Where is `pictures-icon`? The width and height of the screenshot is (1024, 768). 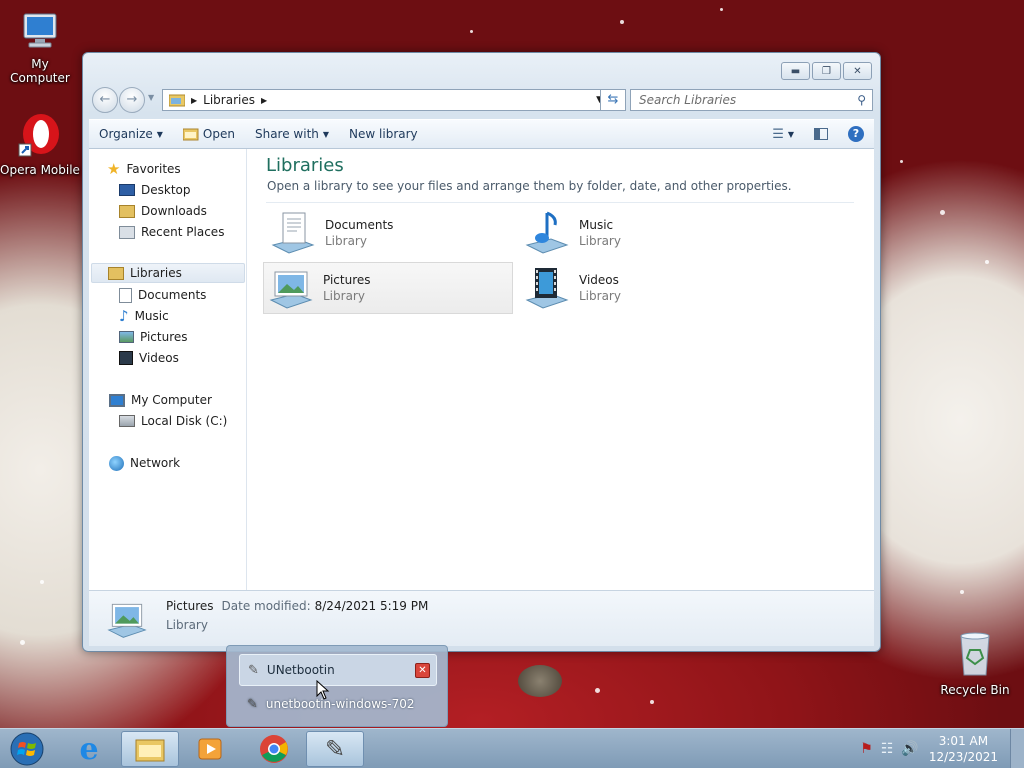
pictures-icon is located at coordinates (126, 337).